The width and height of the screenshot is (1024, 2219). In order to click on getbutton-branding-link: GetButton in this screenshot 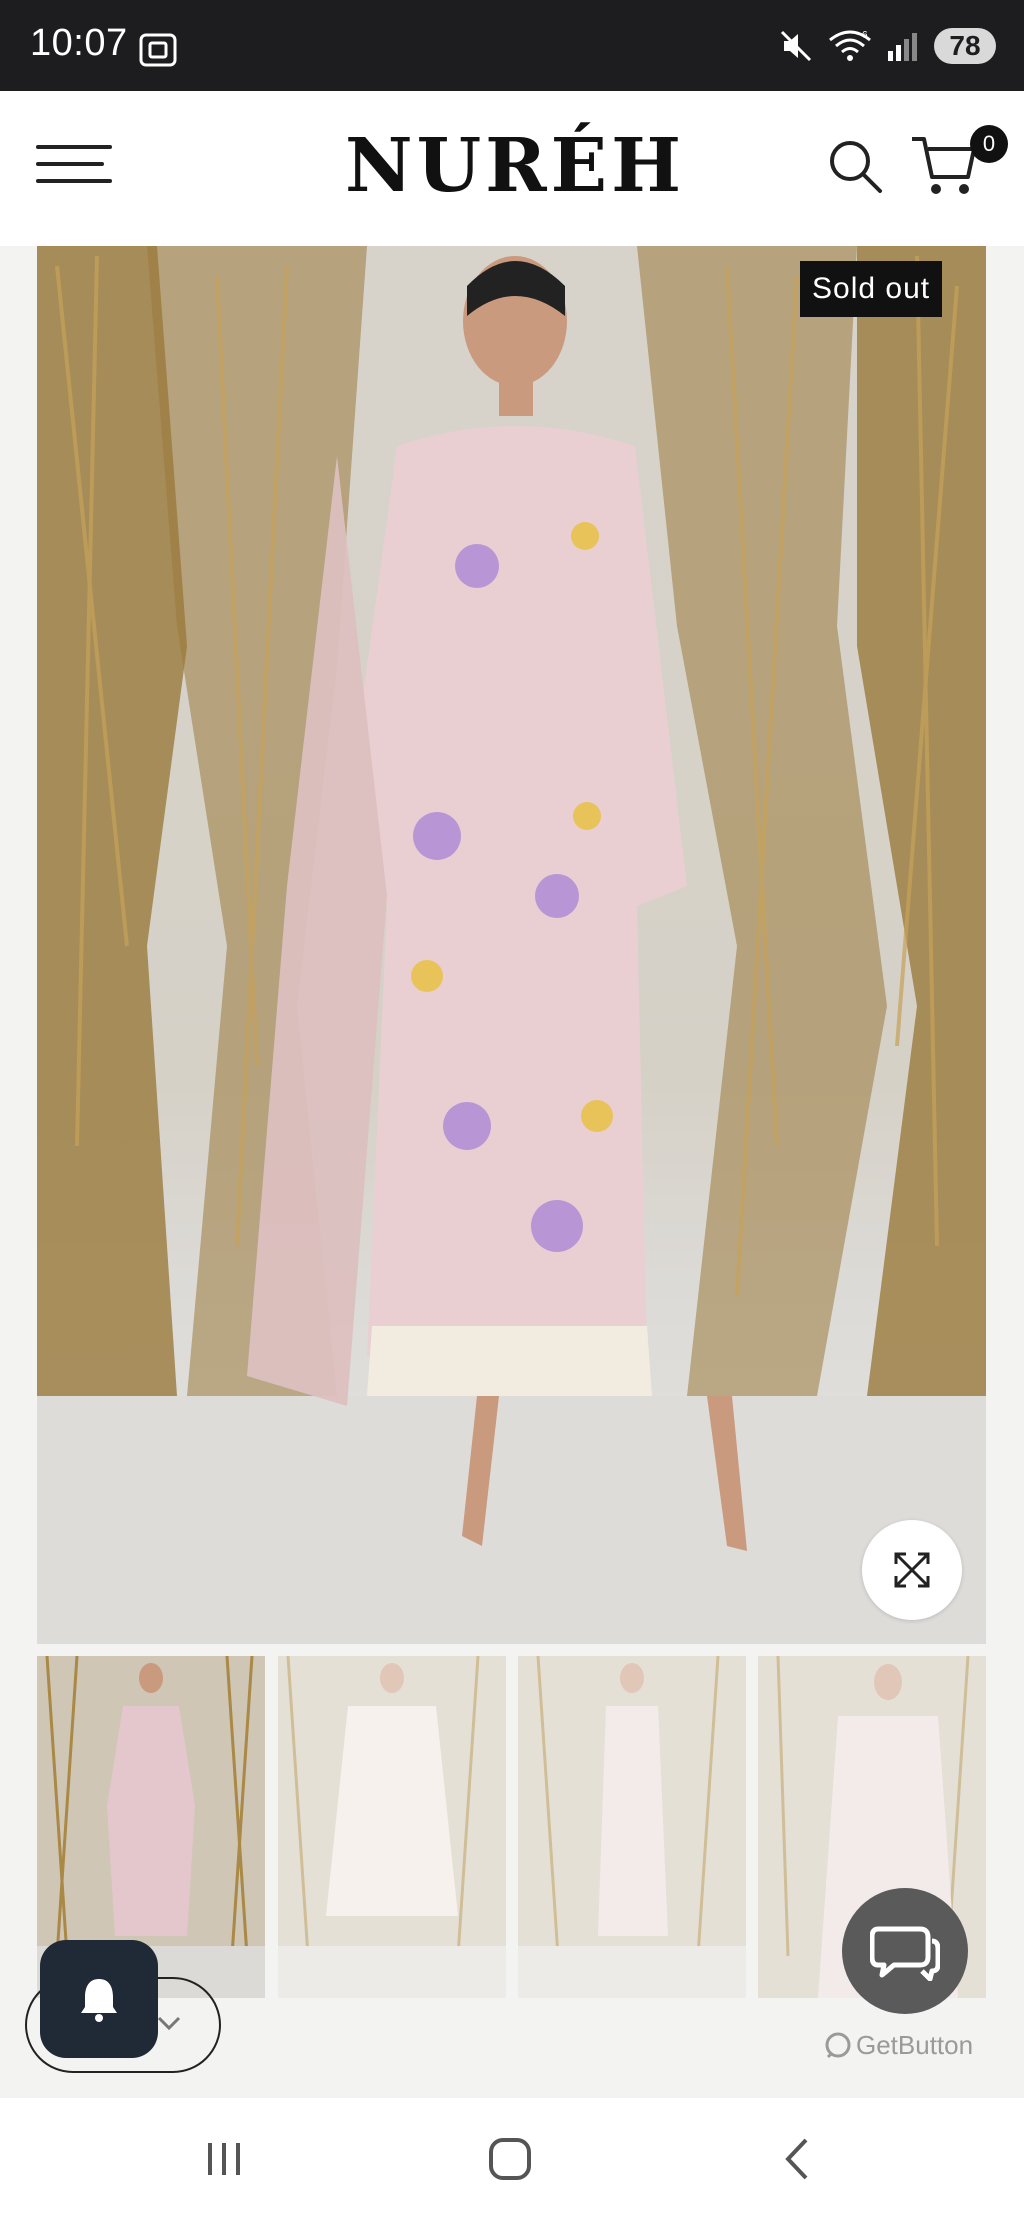, I will do `click(898, 2045)`.